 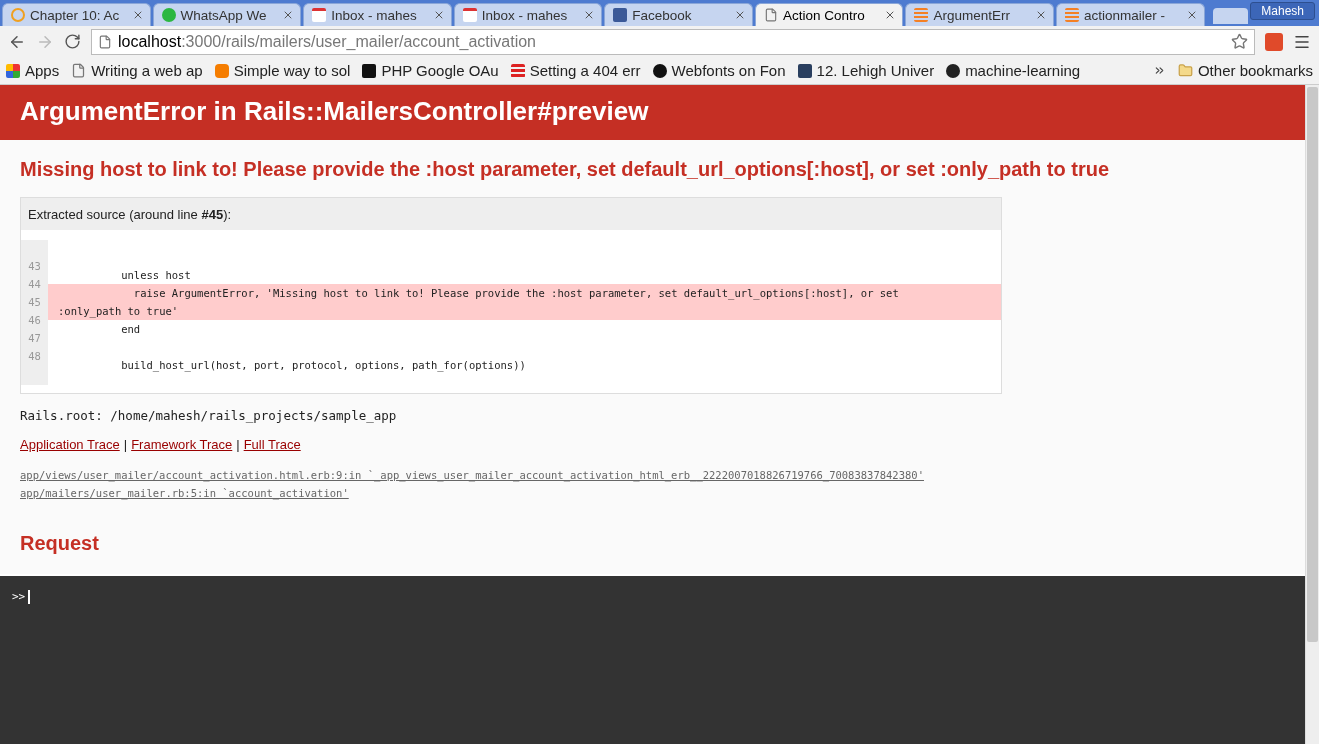 What do you see at coordinates (227, 14) in the screenshot?
I see `browser-tab: WhatsApp We` at bounding box center [227, 14].